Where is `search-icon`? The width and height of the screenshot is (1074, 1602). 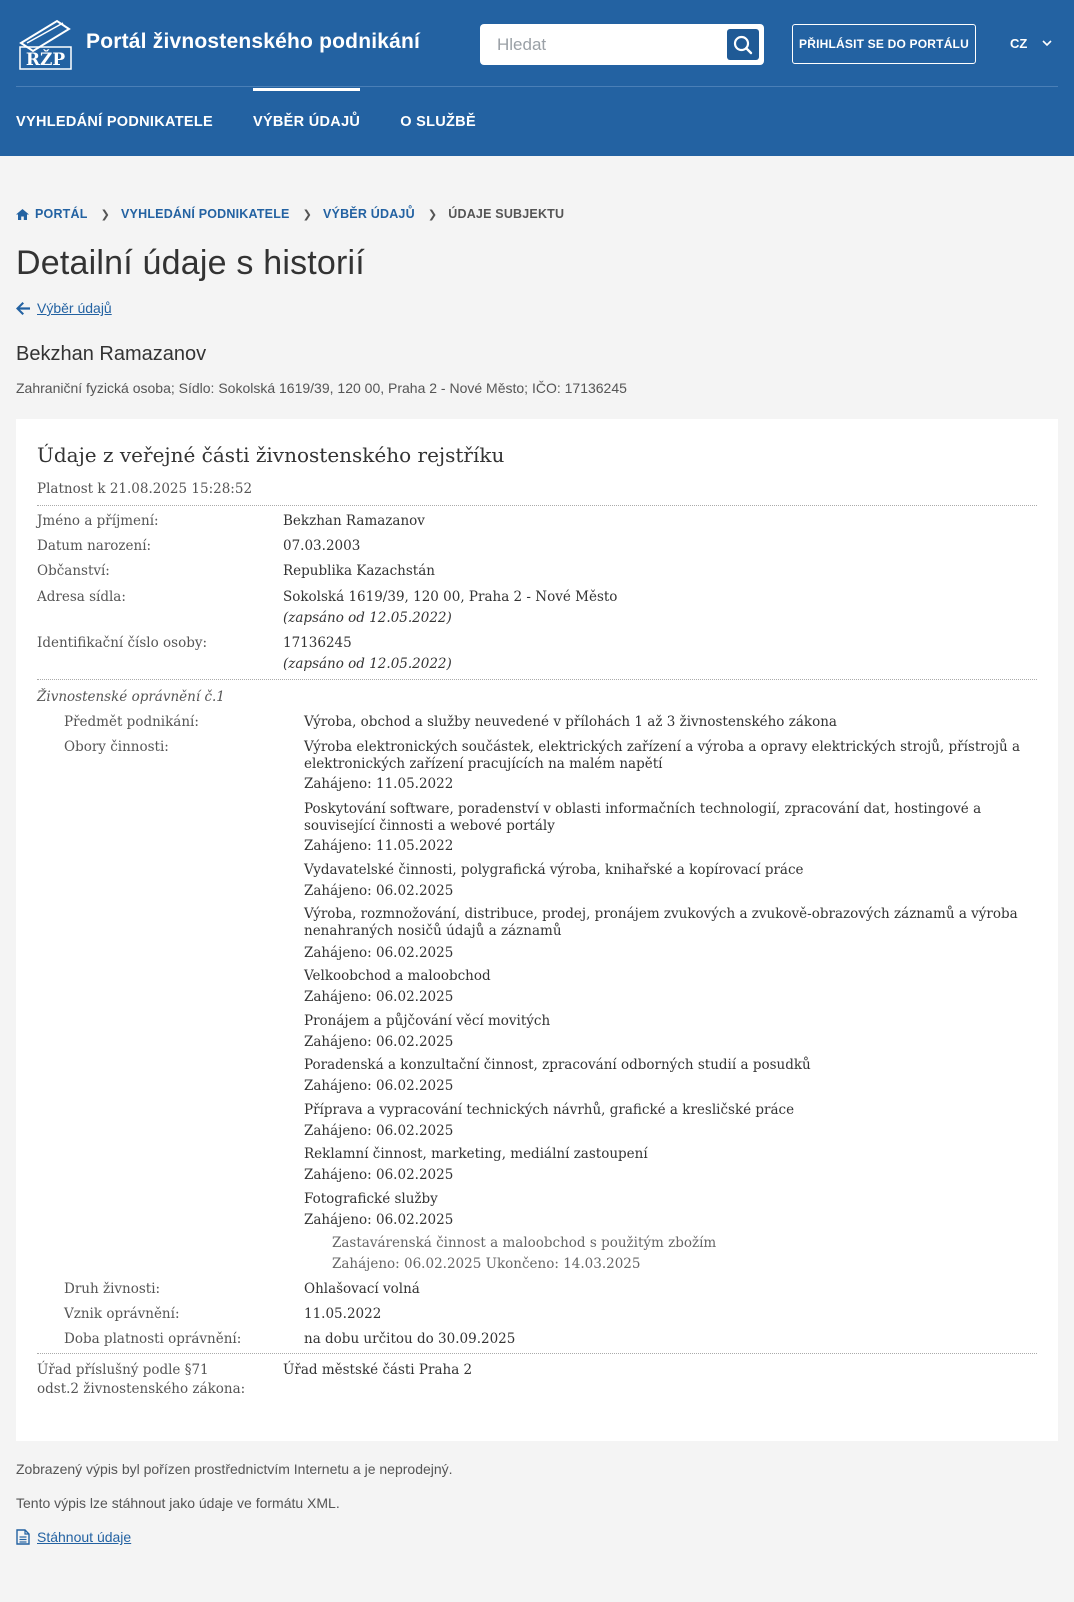
search-icon is located at coordinates (743, 44).